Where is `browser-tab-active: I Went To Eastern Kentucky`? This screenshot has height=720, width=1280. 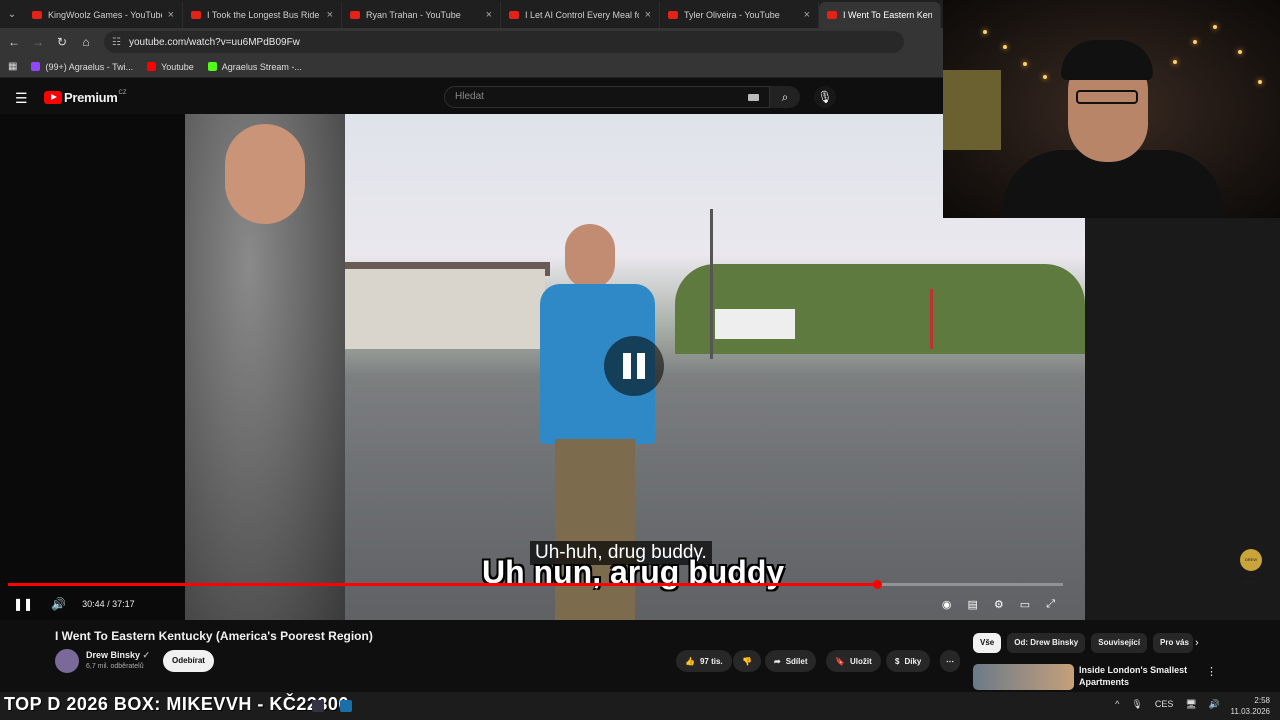
browser-tab-active: I Went To Eastern Kentucky is located at coordinates (880, 15).